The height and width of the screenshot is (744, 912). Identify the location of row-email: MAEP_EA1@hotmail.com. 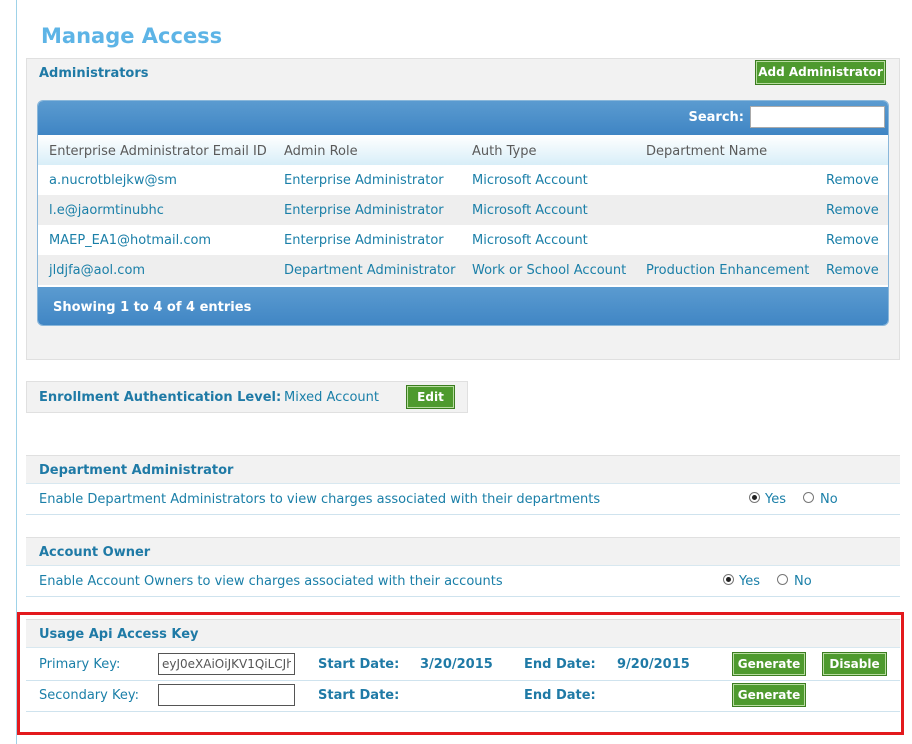
(130, 240).